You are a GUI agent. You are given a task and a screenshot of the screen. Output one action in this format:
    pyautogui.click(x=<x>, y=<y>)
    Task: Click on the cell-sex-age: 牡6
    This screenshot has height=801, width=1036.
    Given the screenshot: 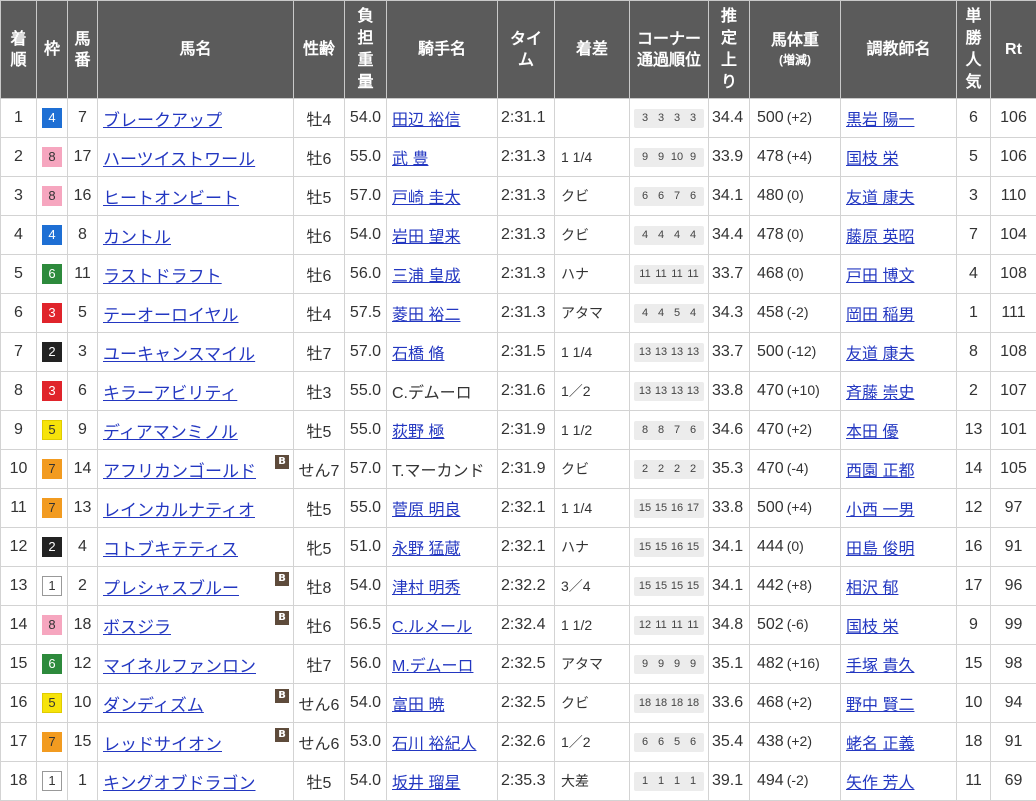 What is the action you would take?
    pyautogui.click(x=319, y=235)
    